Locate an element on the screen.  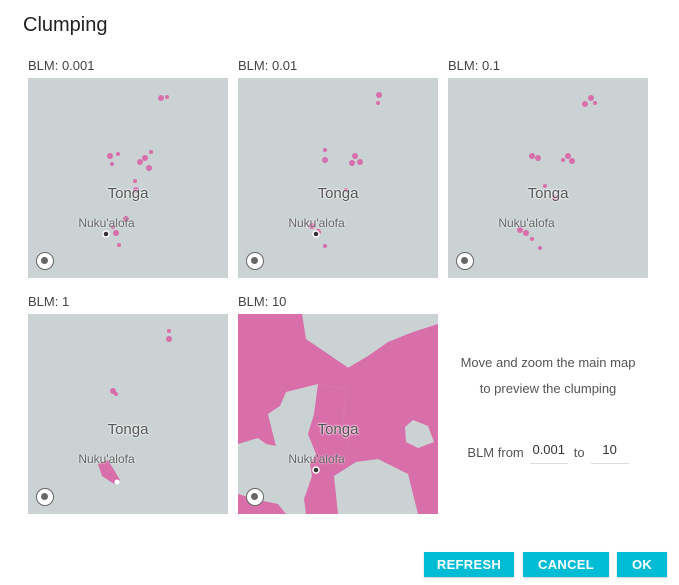
cancel-button: CANCEL is located at coordinates (566, 564).